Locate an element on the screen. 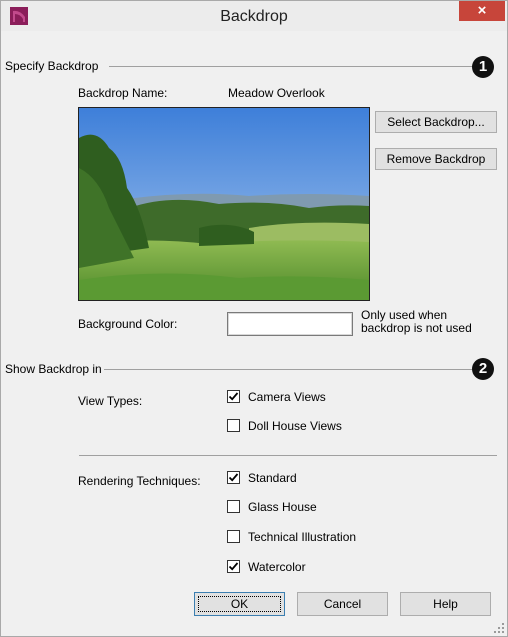 The height and width of the screenshot is (637, 508). close-icon: × is located at coordinates (482, 10).